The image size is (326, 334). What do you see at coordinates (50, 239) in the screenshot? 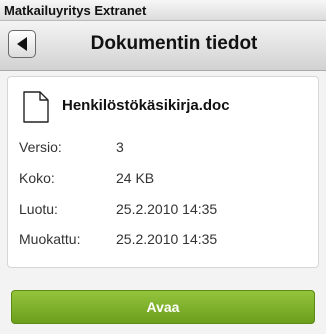
I see `meta-label: Muokattu:` at bounding box center [50, 239].